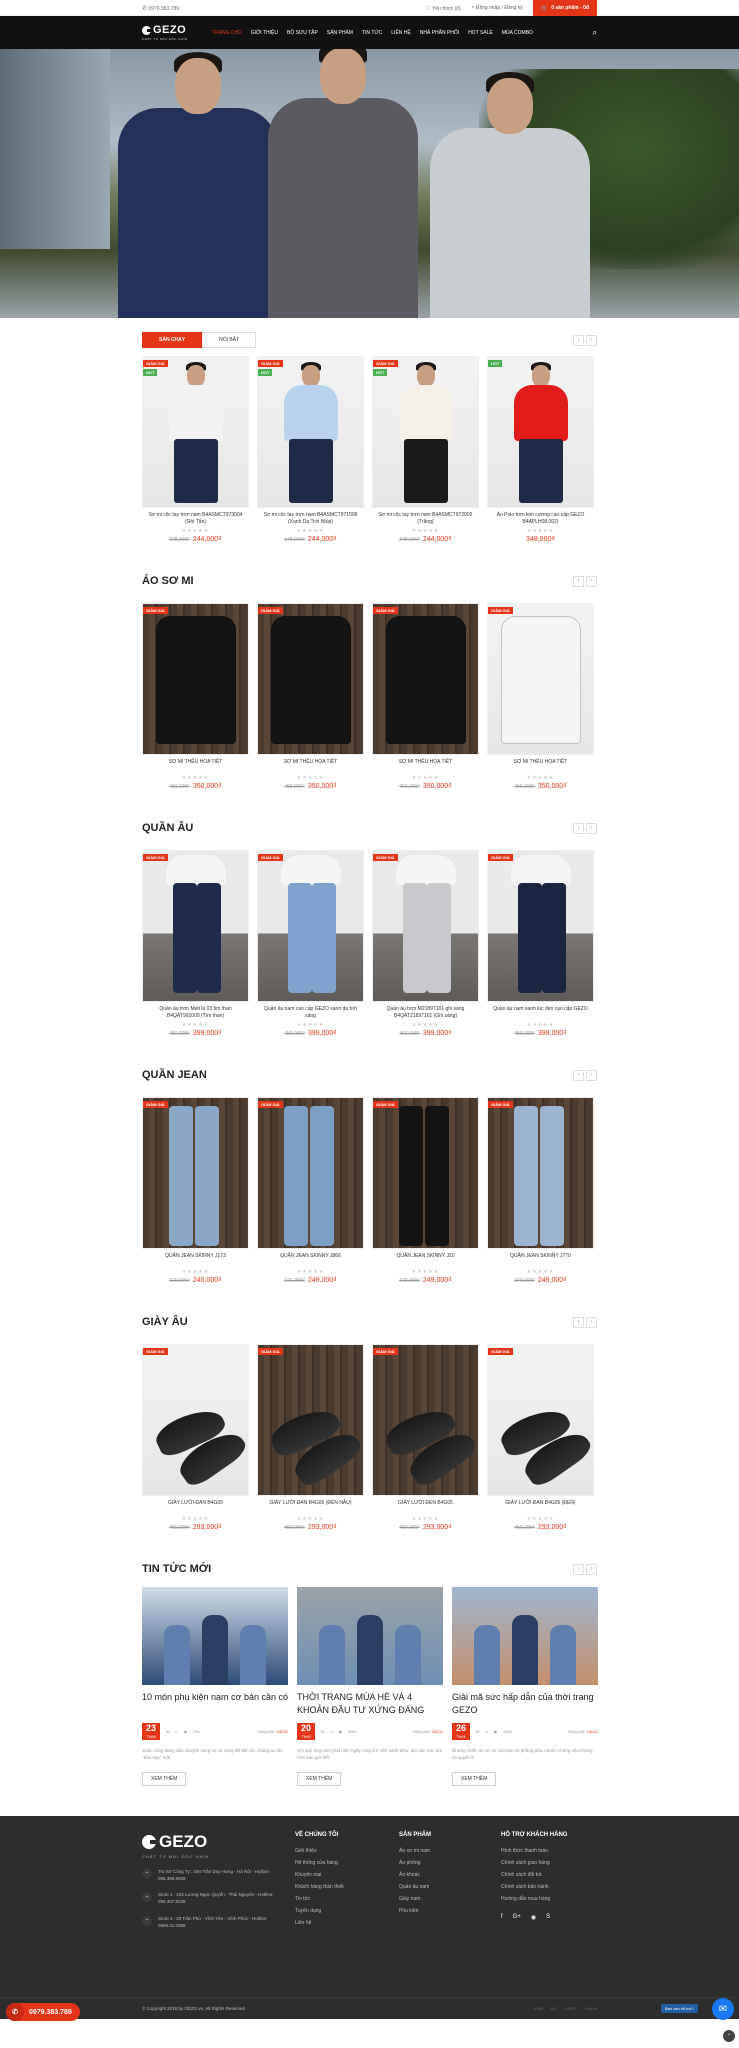 The image size is (739, 2048). I want to click on nav-item: BỘ SƯU TẬP, so click(302, 33).